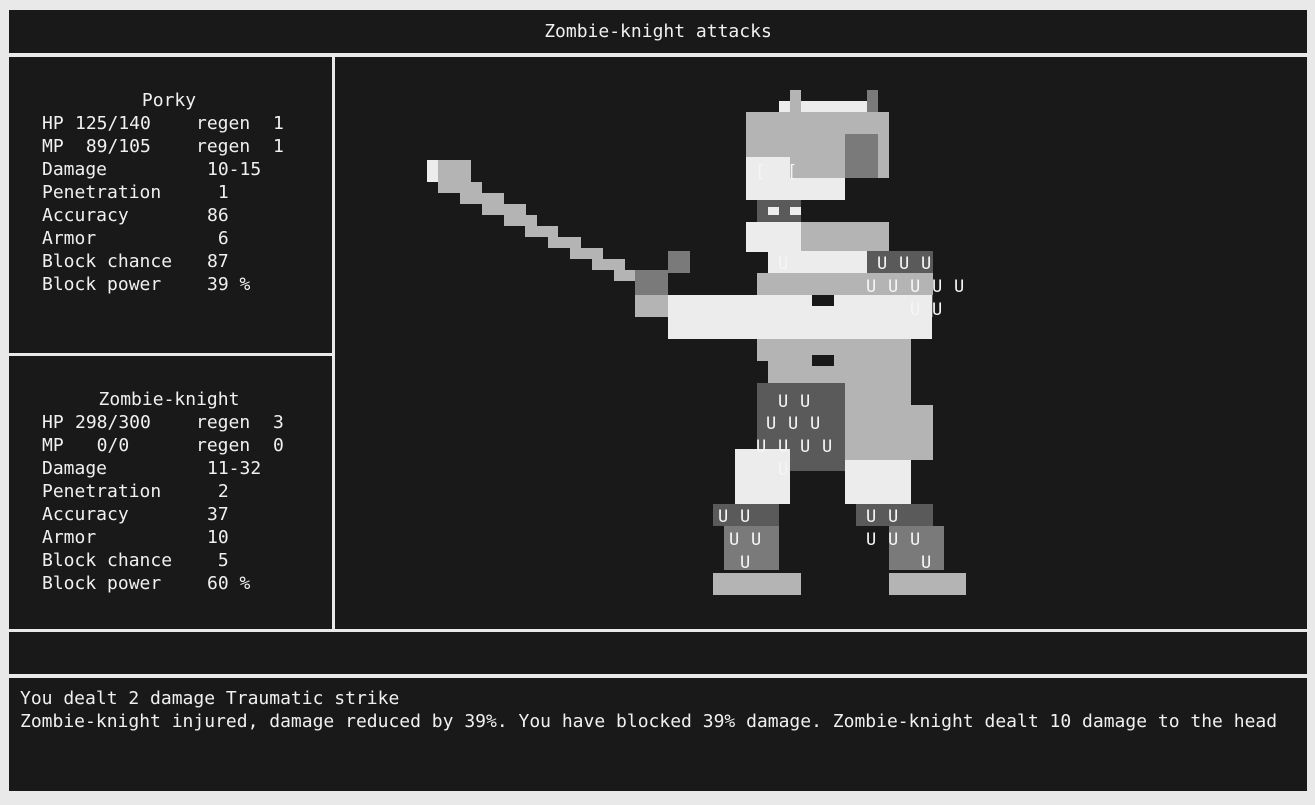  I want to click on stat-value: 60 %, so click(229, 583).